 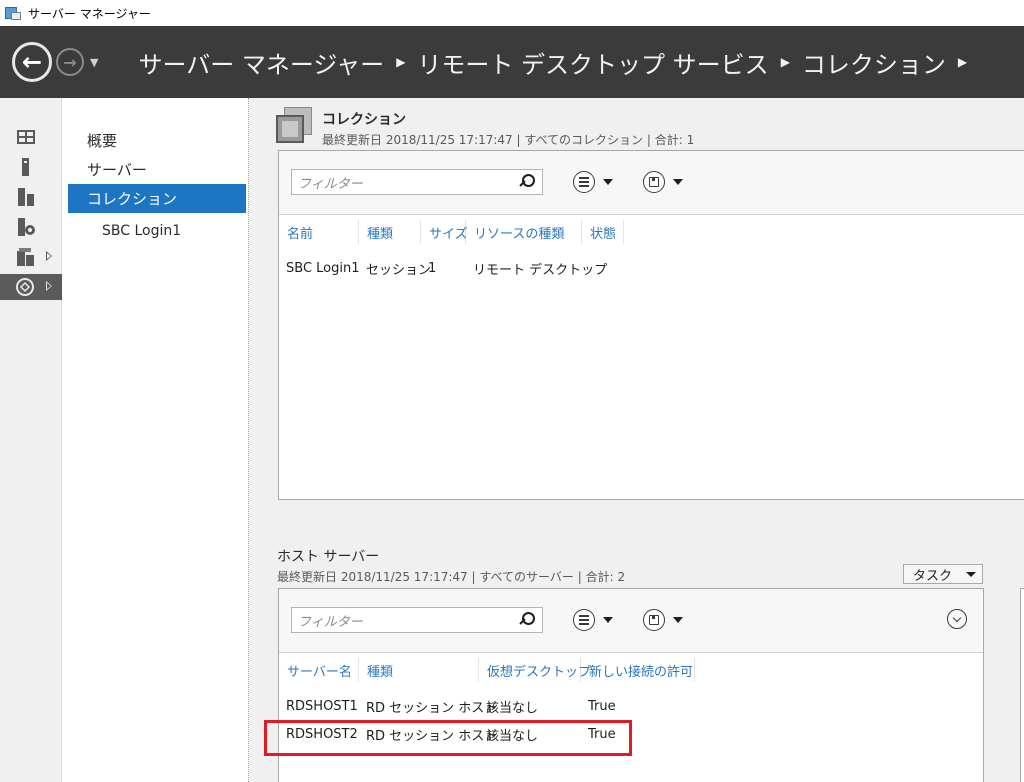 I want to click on host-servers-column-headers: サーバー名 種類 仮想デスクトップ 新しい接続の許可, so click(x=631, y=670).